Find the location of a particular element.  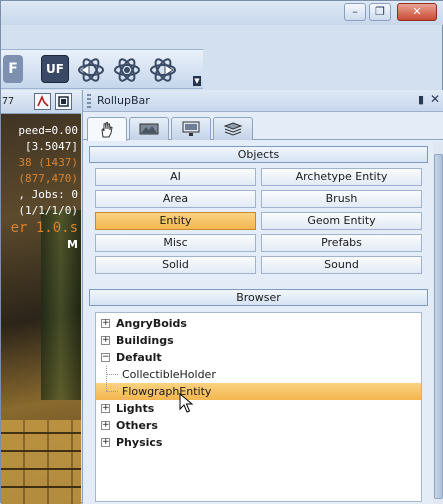

tree-leaf-label: FlowgraphEntity is located at coordinates (167, 391).